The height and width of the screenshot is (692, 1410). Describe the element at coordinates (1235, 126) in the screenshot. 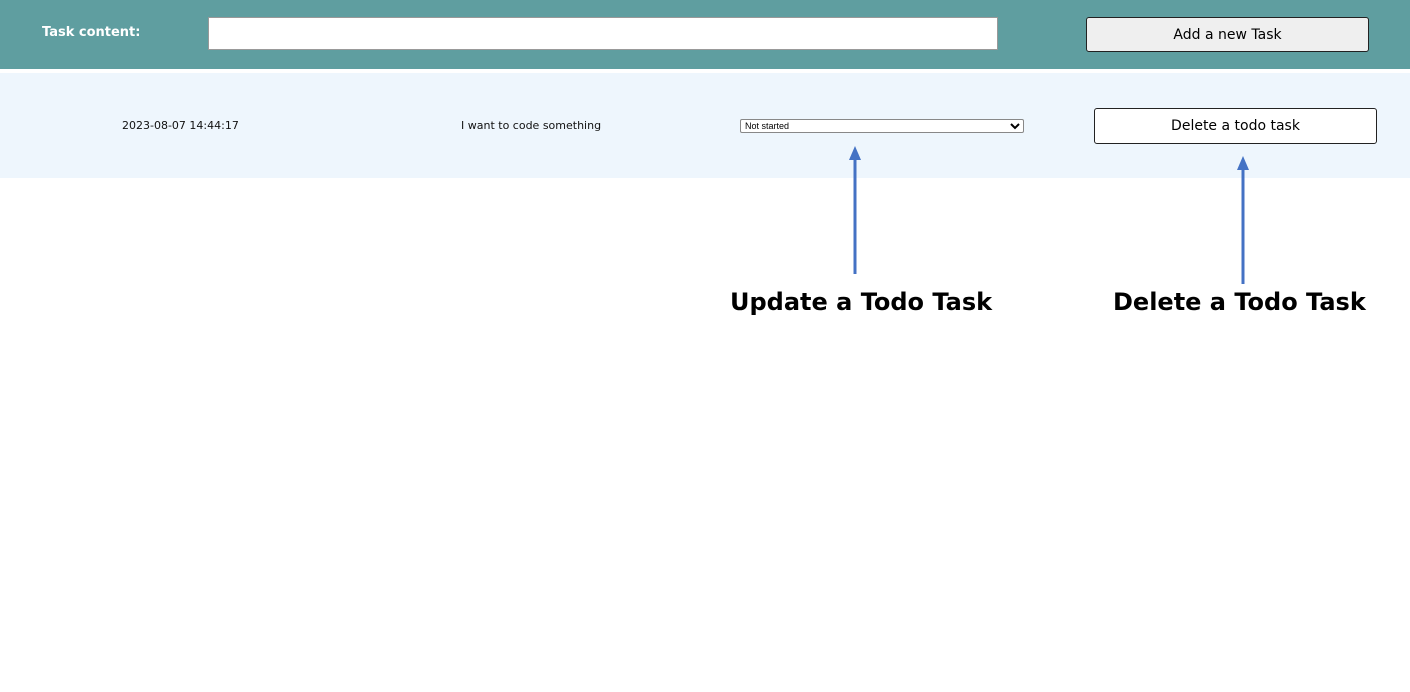

I see `delete-task-button: Delete a todo task` at that location.